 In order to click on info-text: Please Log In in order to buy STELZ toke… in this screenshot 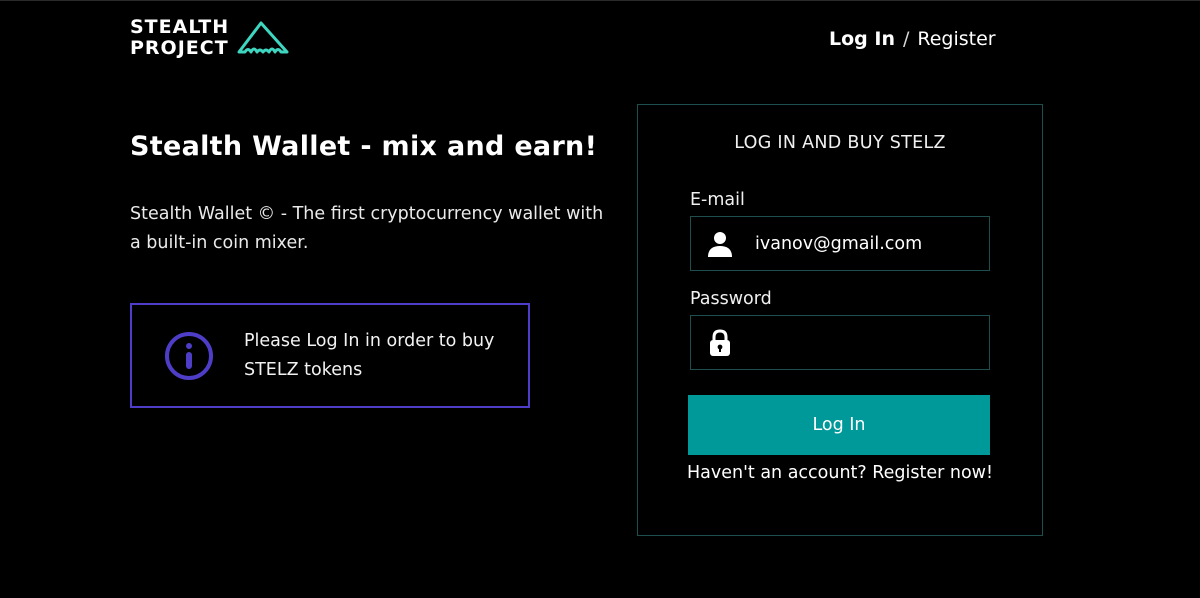, I will do `click(369, 355)`.